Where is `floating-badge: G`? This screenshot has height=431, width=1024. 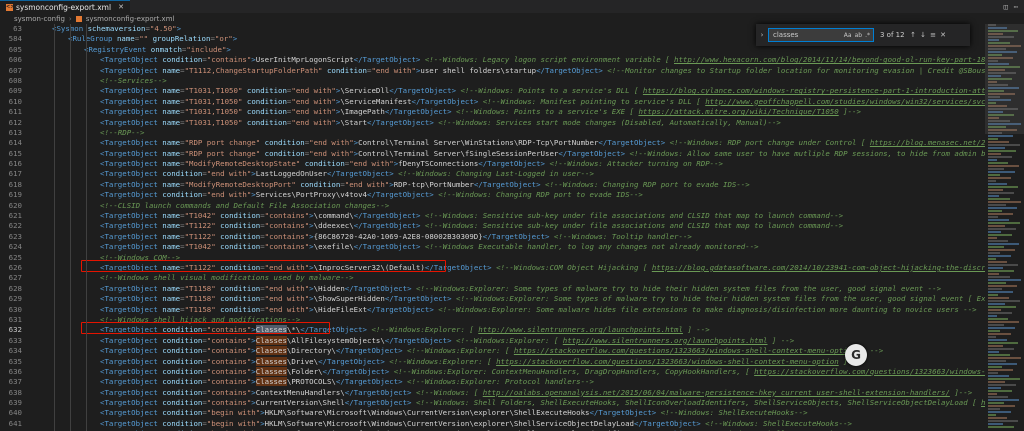 floating-badge: G is located at coordinates (856, 355).